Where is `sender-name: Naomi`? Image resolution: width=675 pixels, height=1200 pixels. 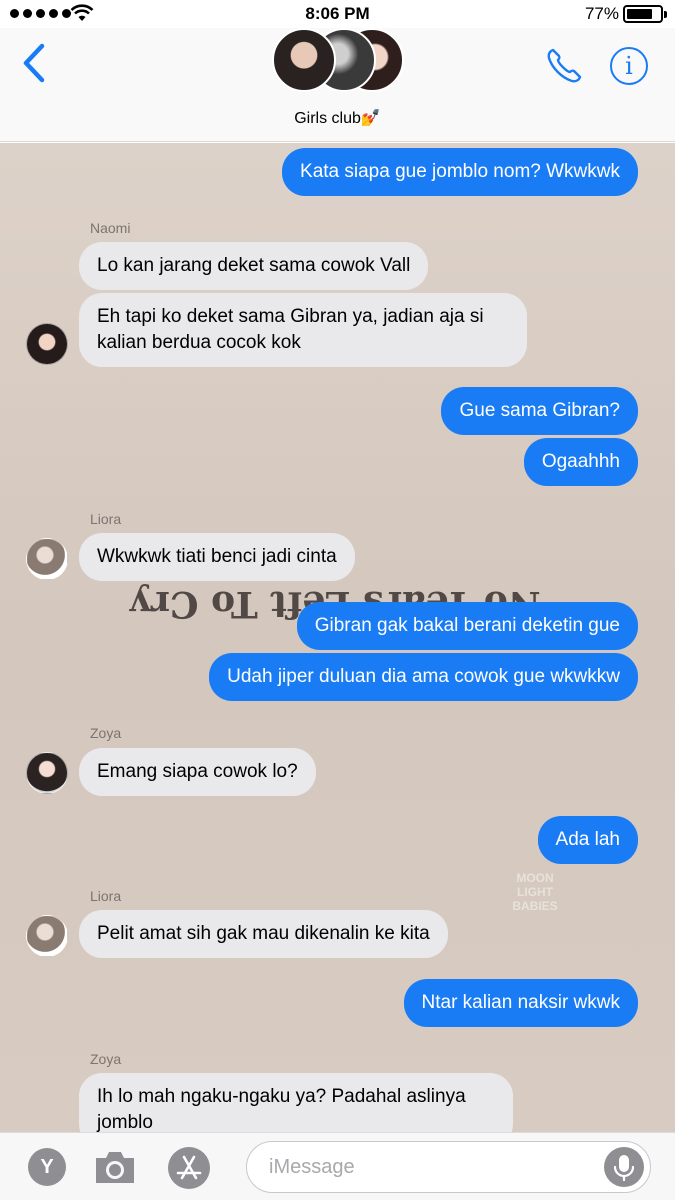 sender-name: Naomi is located at coordinates (110, 228).